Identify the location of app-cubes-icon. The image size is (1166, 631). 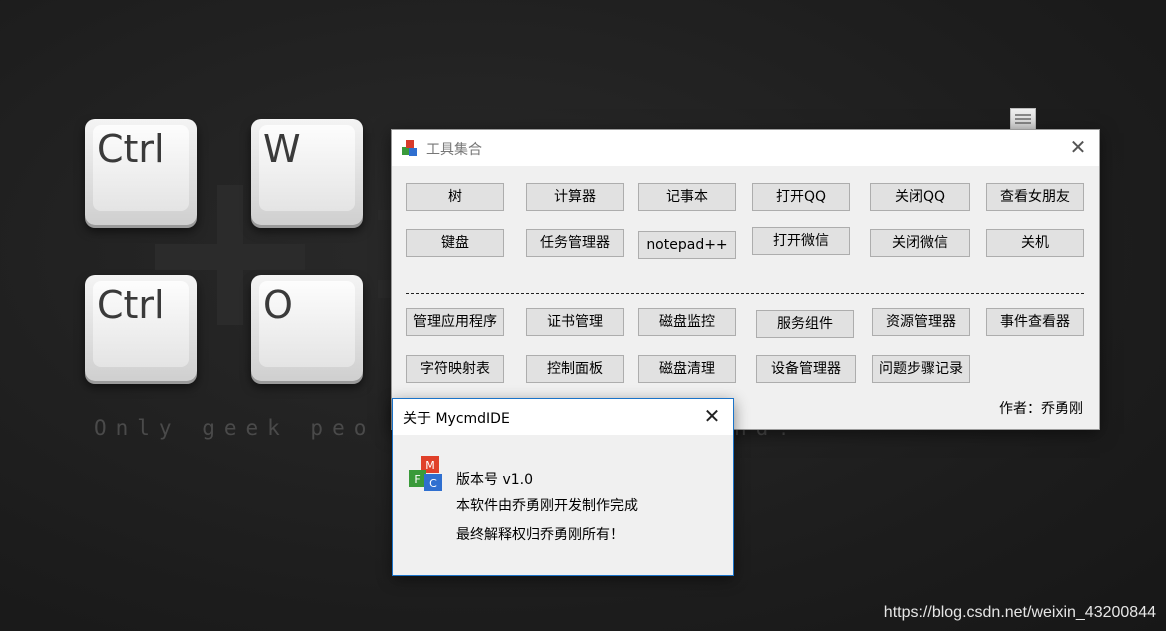
(409, 148).